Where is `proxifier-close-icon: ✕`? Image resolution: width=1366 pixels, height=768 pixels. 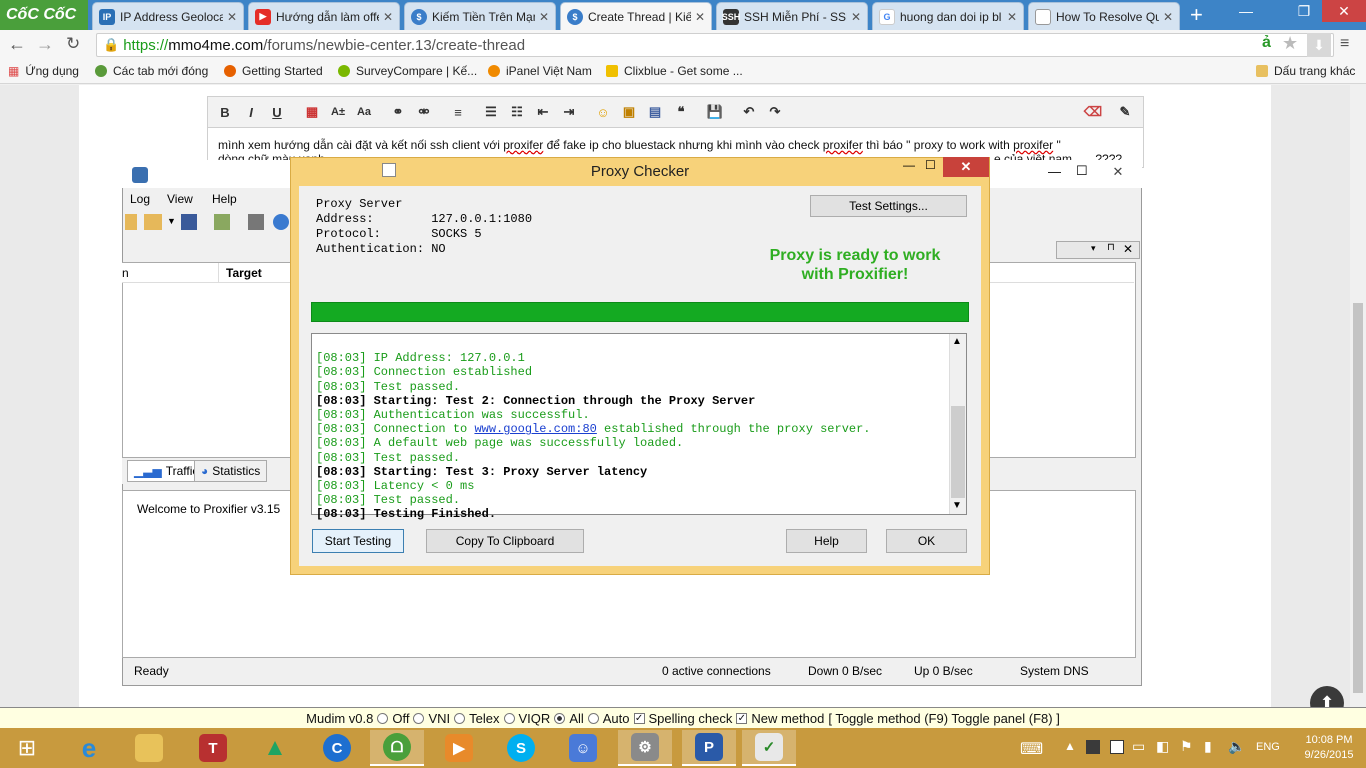 proxifier-close-icon: ✕ is located at coordinates (1118, 172).